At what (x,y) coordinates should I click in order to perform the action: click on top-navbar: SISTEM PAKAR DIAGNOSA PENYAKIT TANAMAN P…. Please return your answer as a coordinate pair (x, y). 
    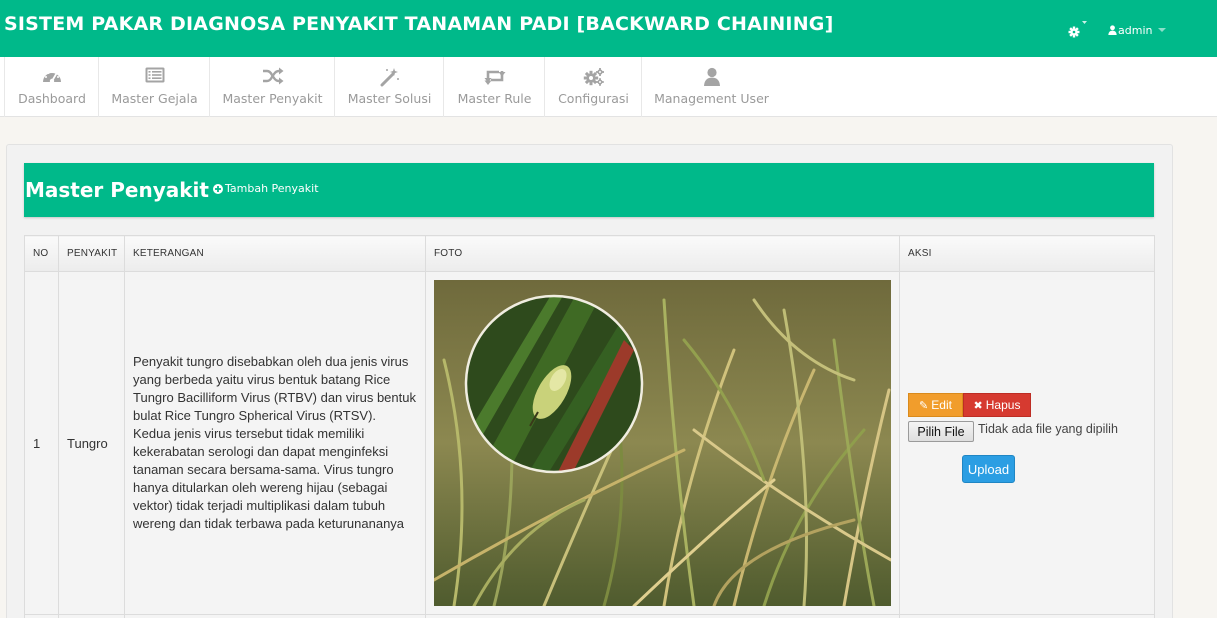
    Looking at the image, I should click on (608, 28).